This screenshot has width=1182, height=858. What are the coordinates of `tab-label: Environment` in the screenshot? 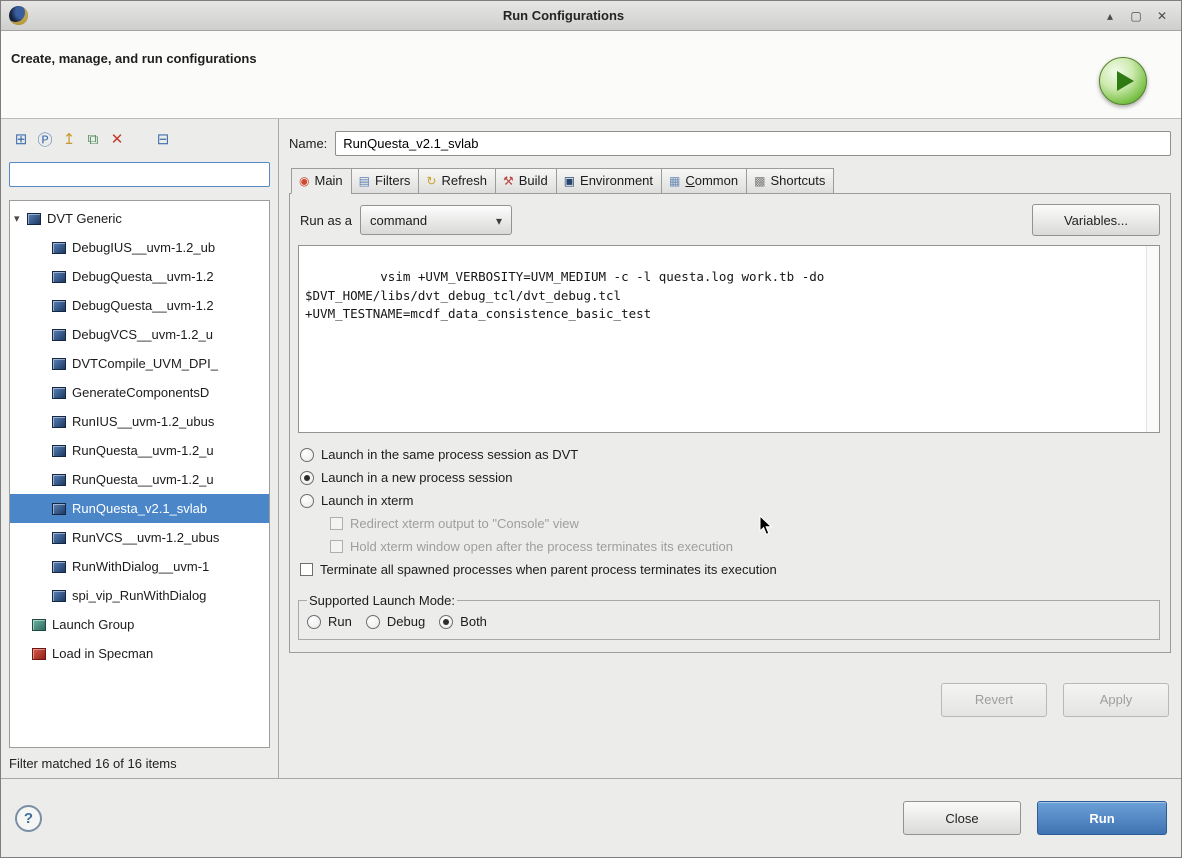 It's located at (617, 180).